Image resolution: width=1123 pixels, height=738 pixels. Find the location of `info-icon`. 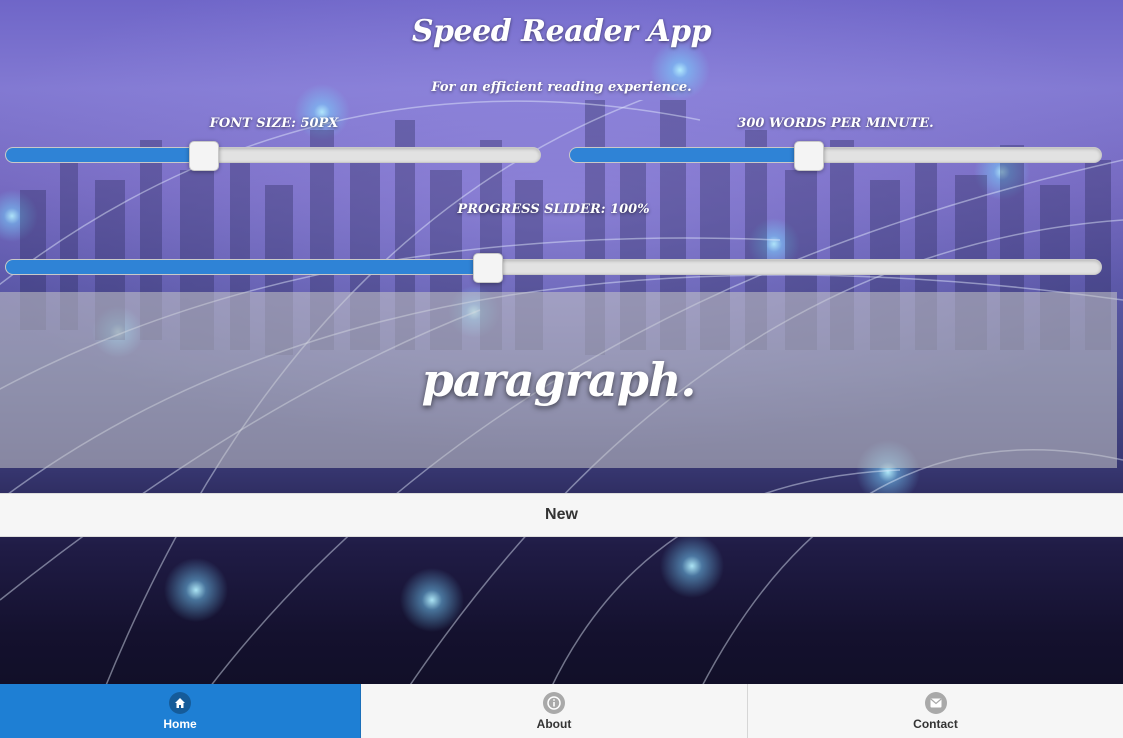

info-icon is located at coordinates (554, 702).